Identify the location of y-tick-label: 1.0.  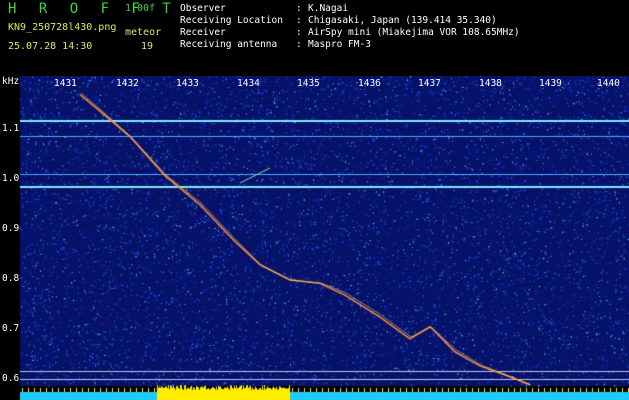
(11, 178).